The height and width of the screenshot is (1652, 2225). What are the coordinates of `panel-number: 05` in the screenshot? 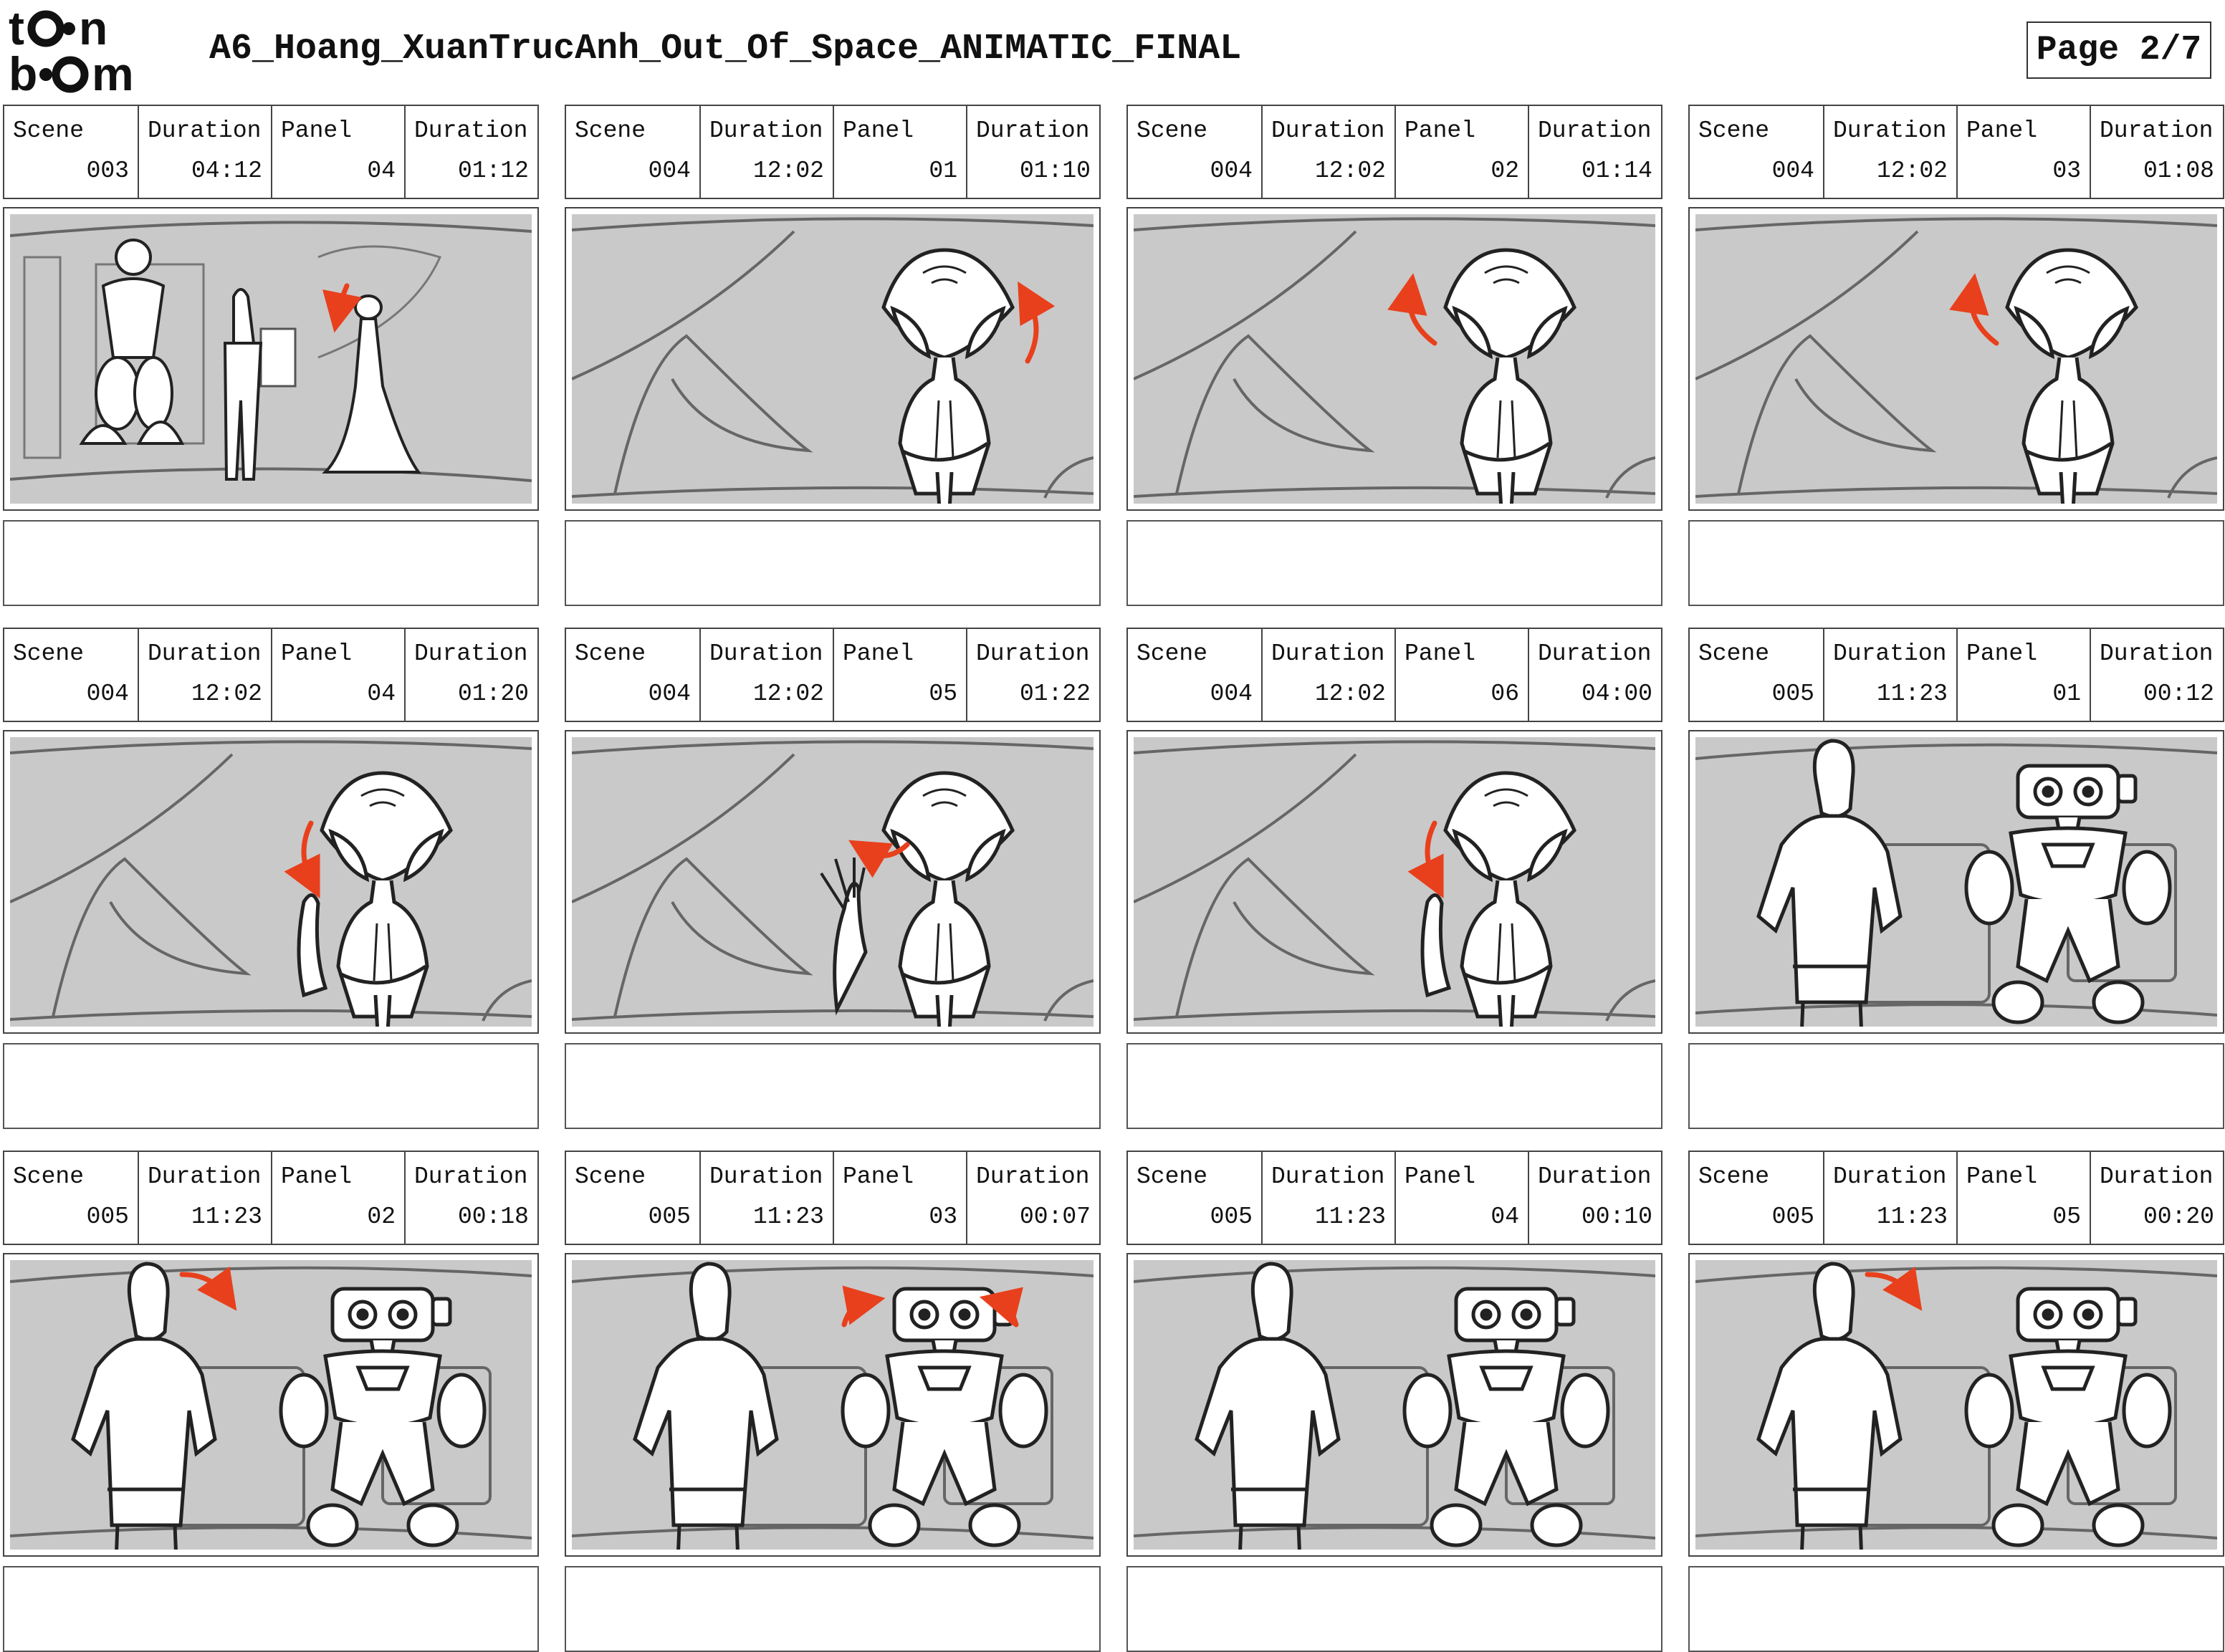 It's located at (943, 694).